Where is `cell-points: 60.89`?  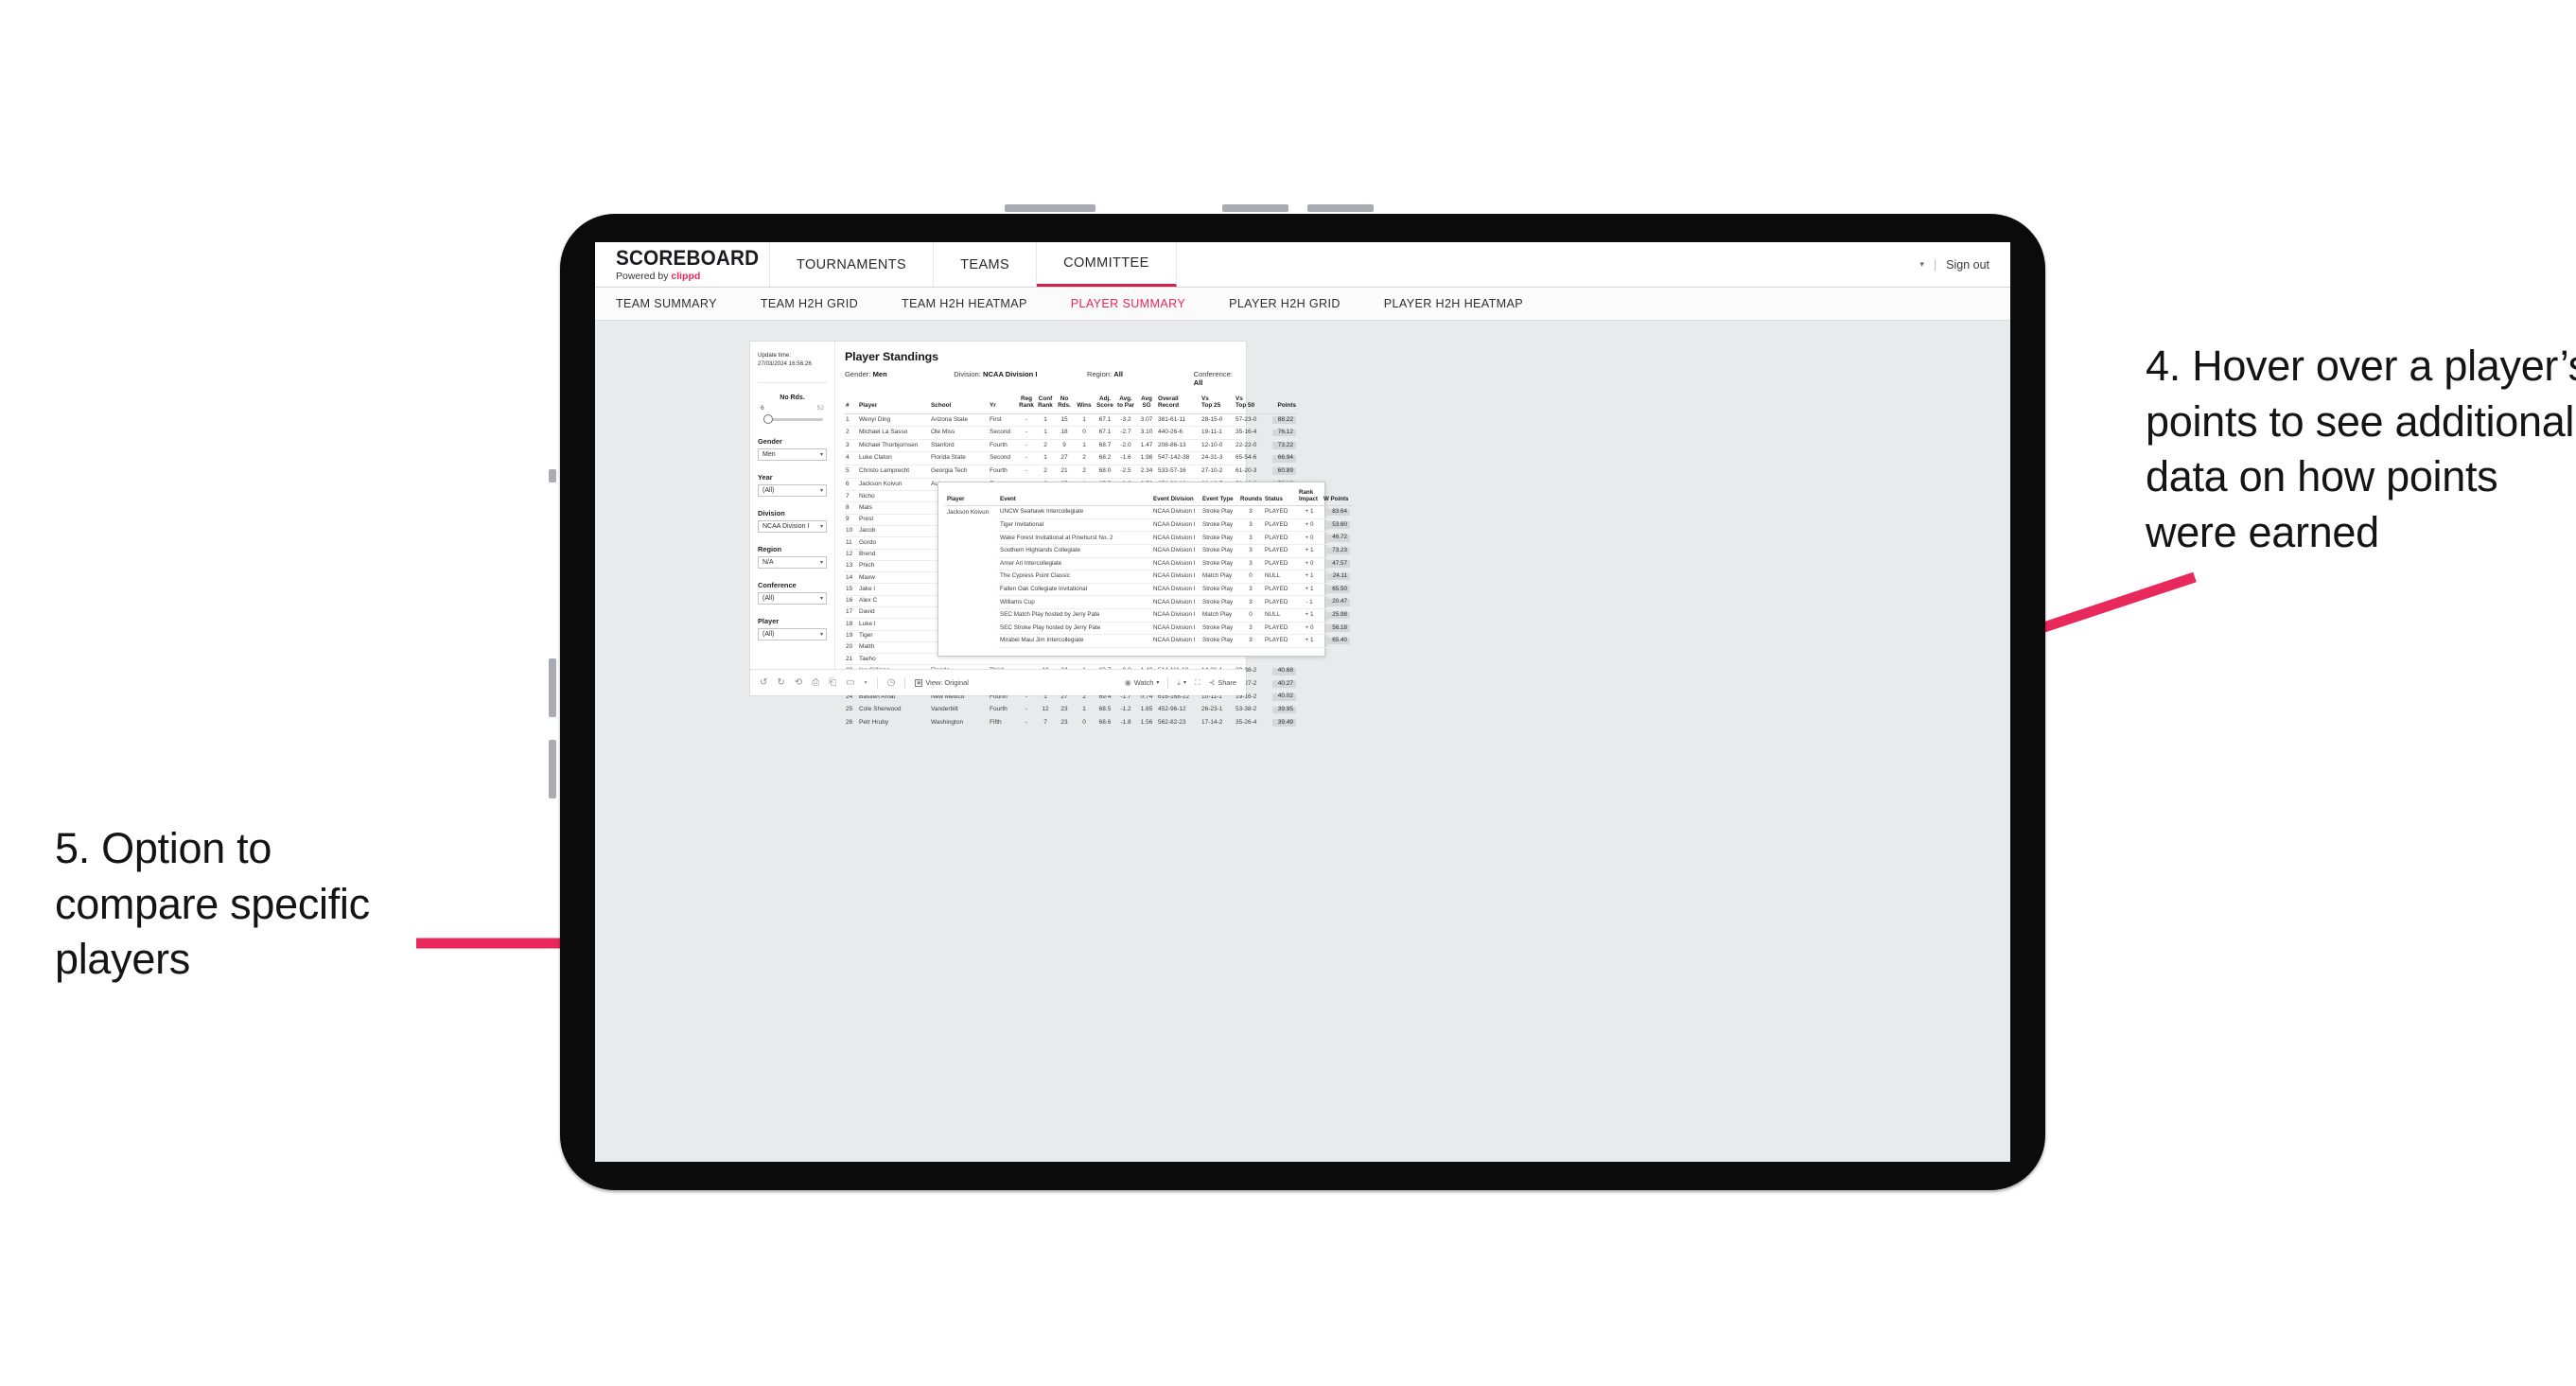
cell-points: 60.89 is located at coordinates (1283, 472).